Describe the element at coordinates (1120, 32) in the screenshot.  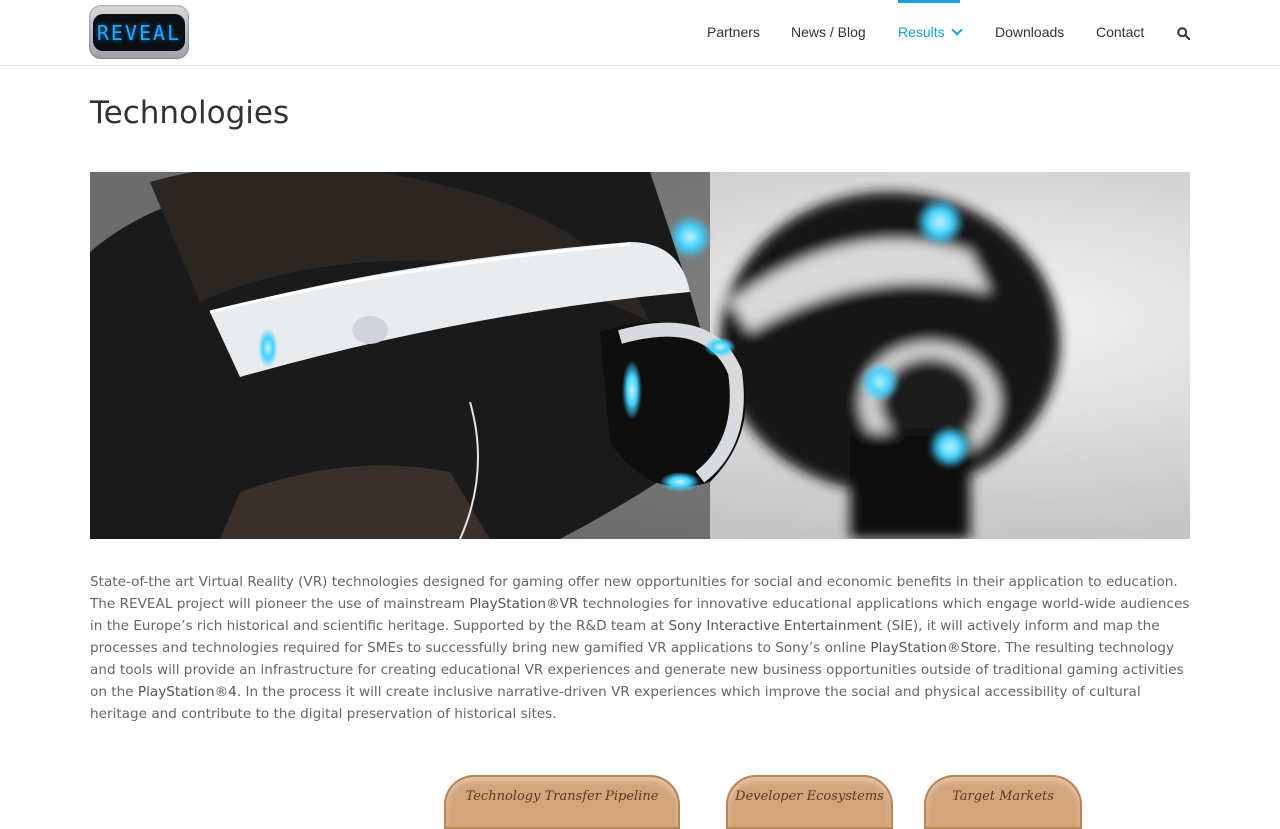
I see `nav-item-contact: Contact` at that location.